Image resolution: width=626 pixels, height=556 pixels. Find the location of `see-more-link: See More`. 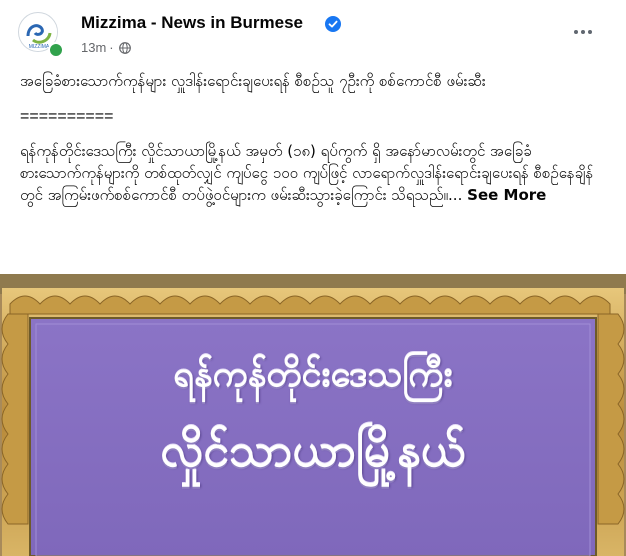

see-more-link: See More is located at coordinates (506, 195).